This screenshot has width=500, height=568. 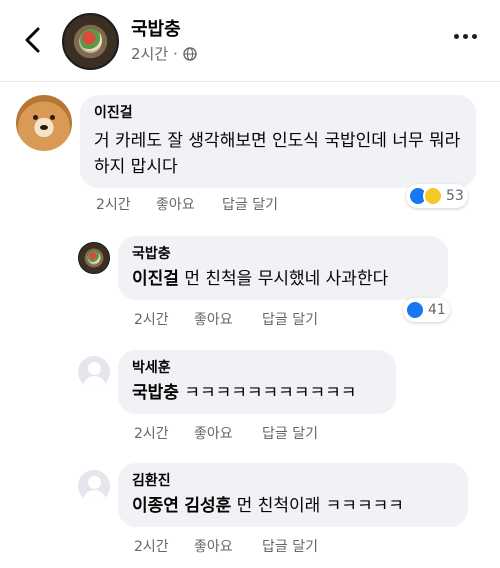 What do you see at coordinates (156, 28) in the screenshot?
I see `page-name: 국밥충` at bounding box center [156, 28].